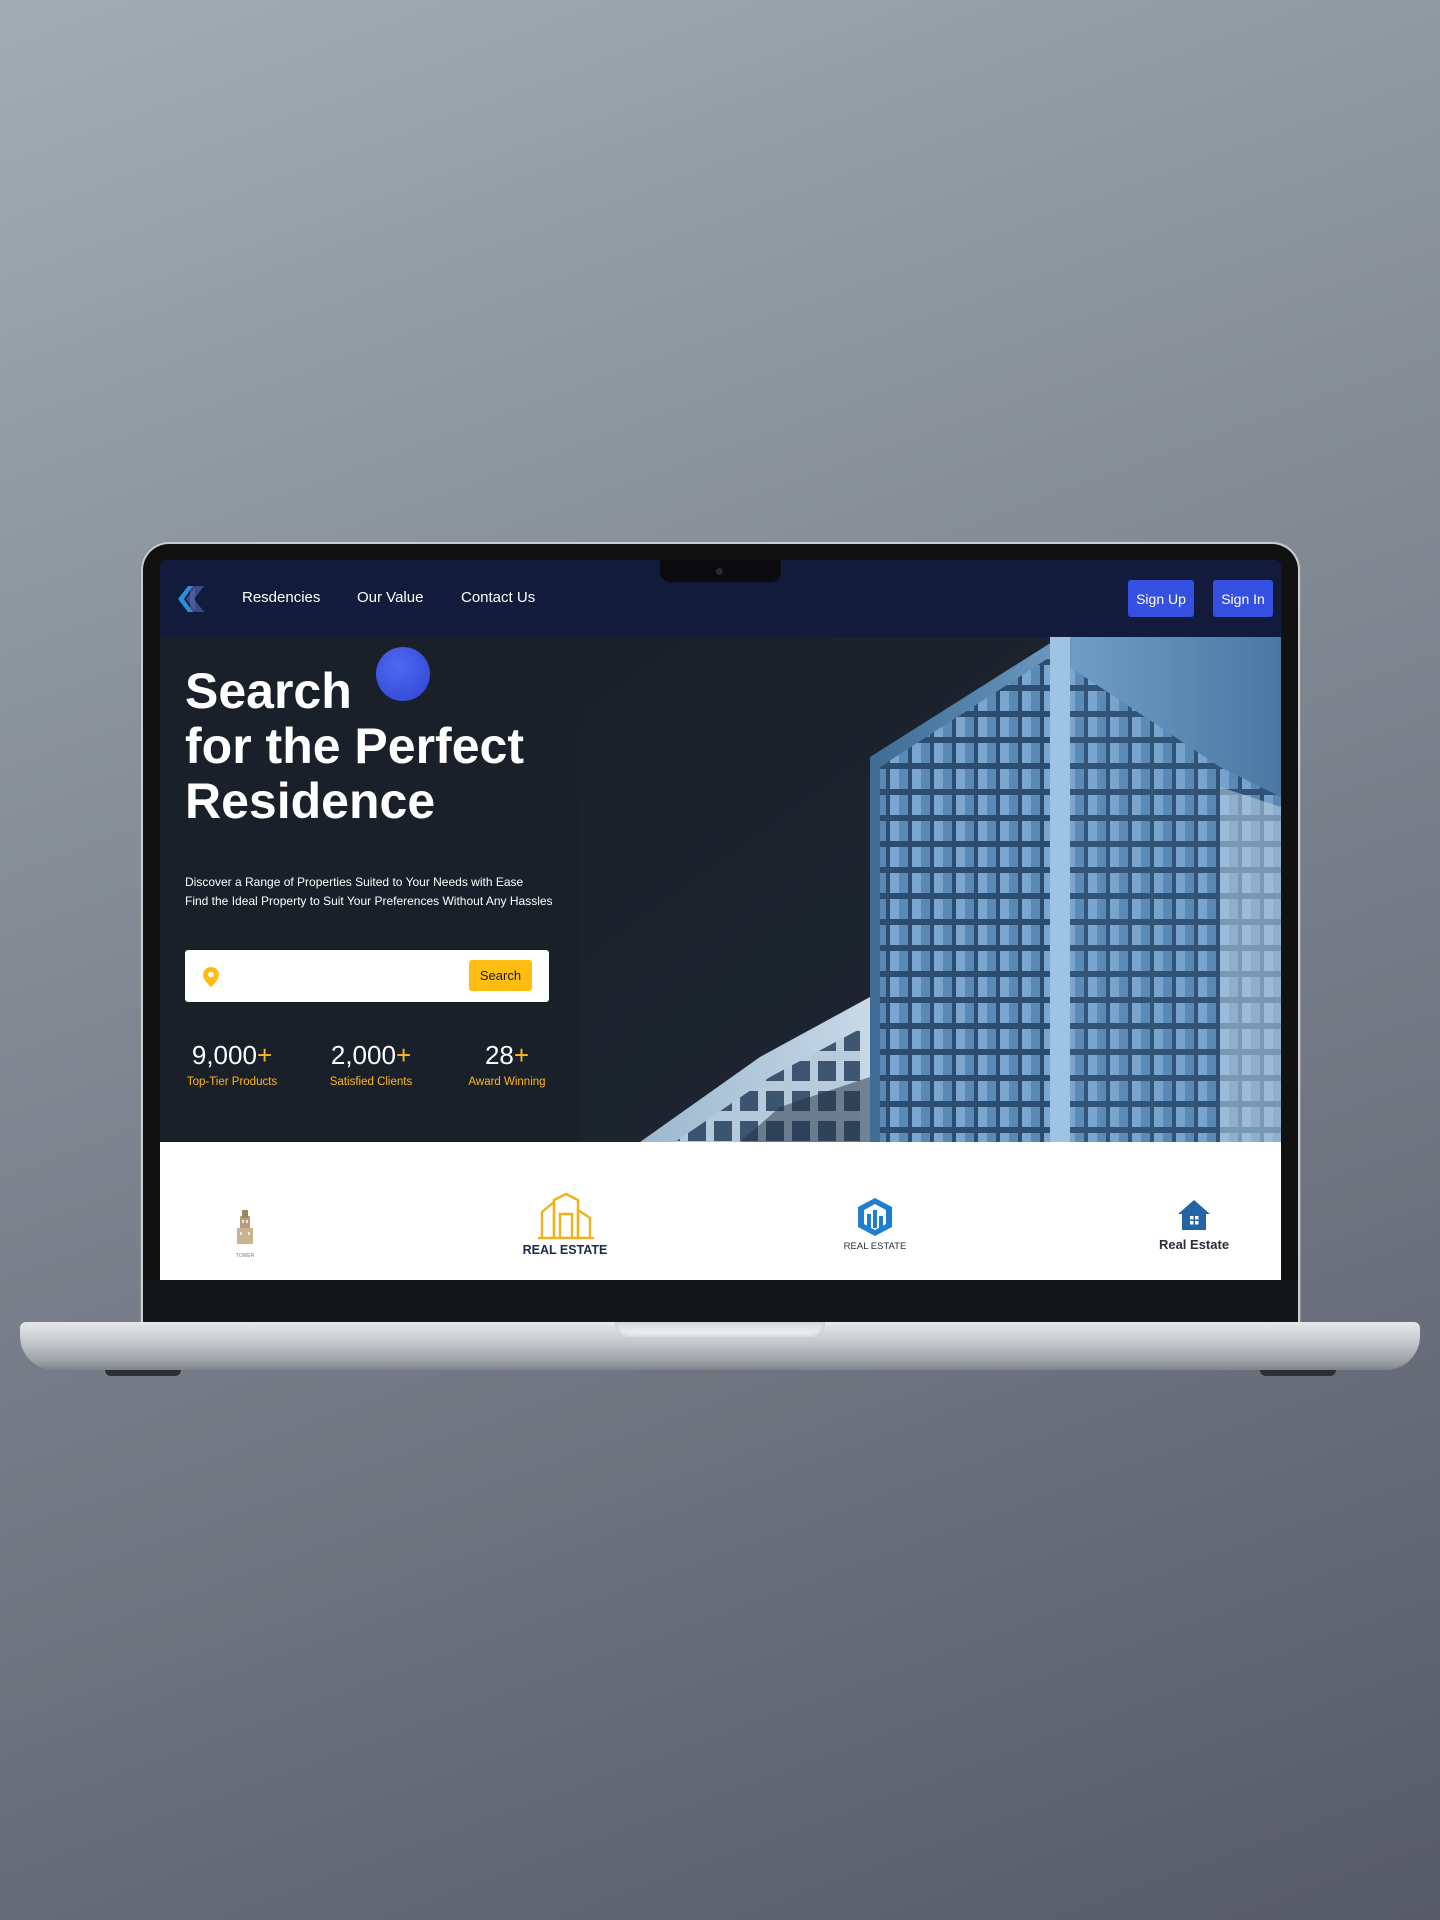 The width and height of the screenshot is (1440, 1920). I want to click on sign-up-button: Sign Up, so click(1161, 598).